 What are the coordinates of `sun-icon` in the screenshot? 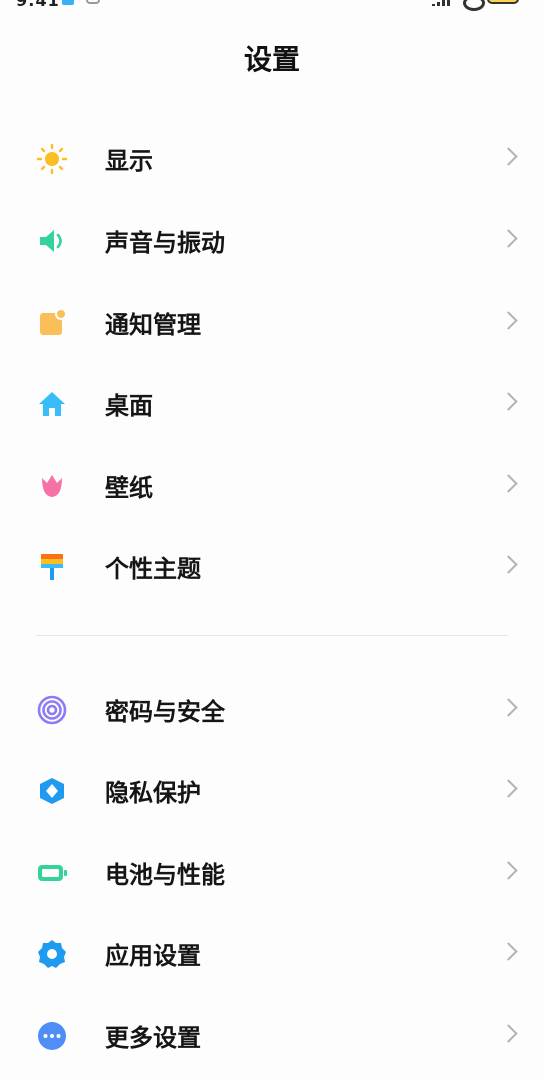 It's located at (52, 159).